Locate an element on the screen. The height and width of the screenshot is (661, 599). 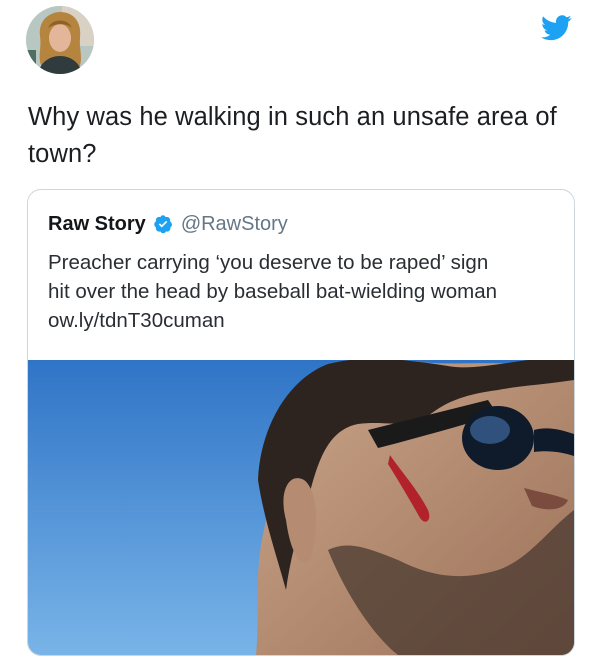
quoted-tweet-header: Raw Story @RawStory is located at coordinates (168, 224).